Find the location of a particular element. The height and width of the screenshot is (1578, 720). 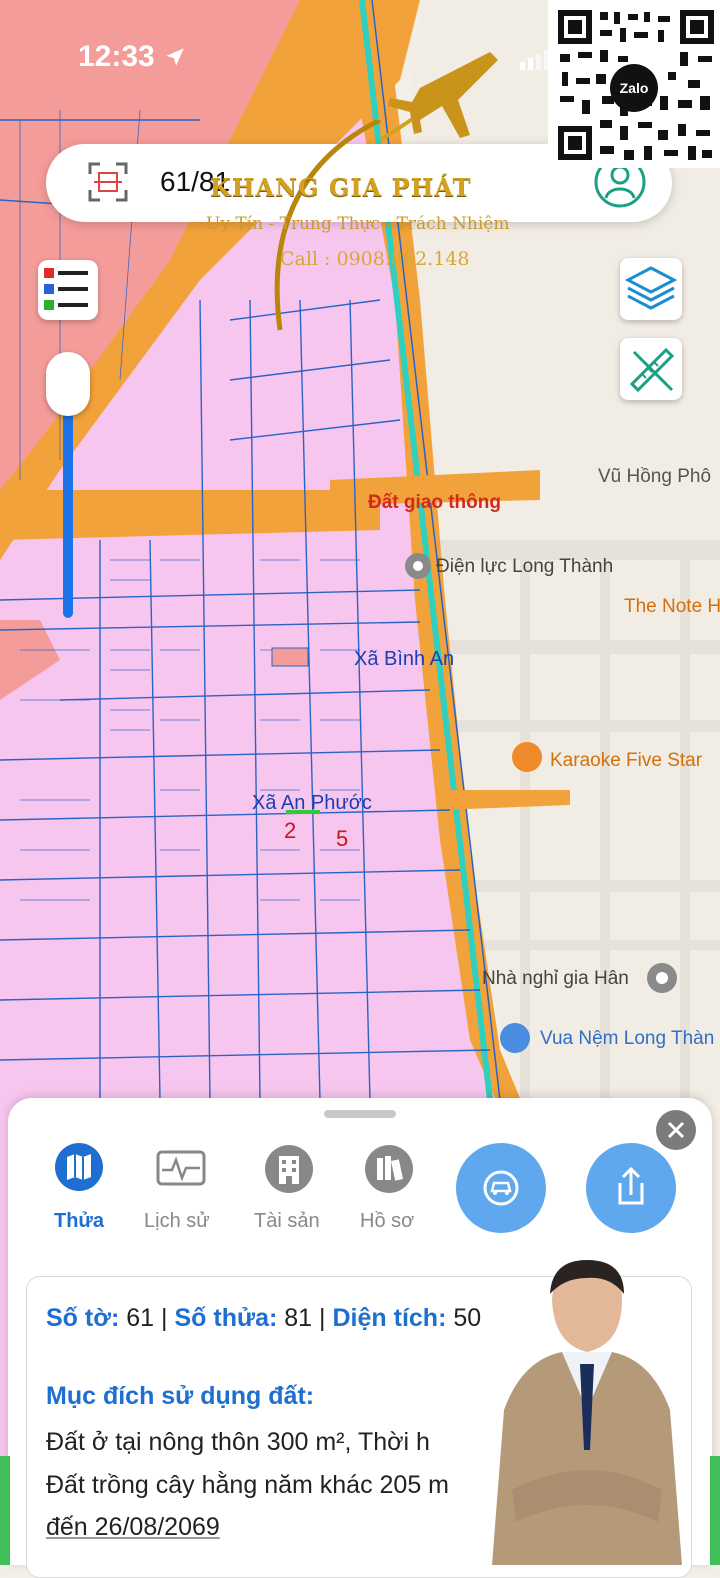

land-use-label: Đất giao thông is located at coordinates (434, 502).